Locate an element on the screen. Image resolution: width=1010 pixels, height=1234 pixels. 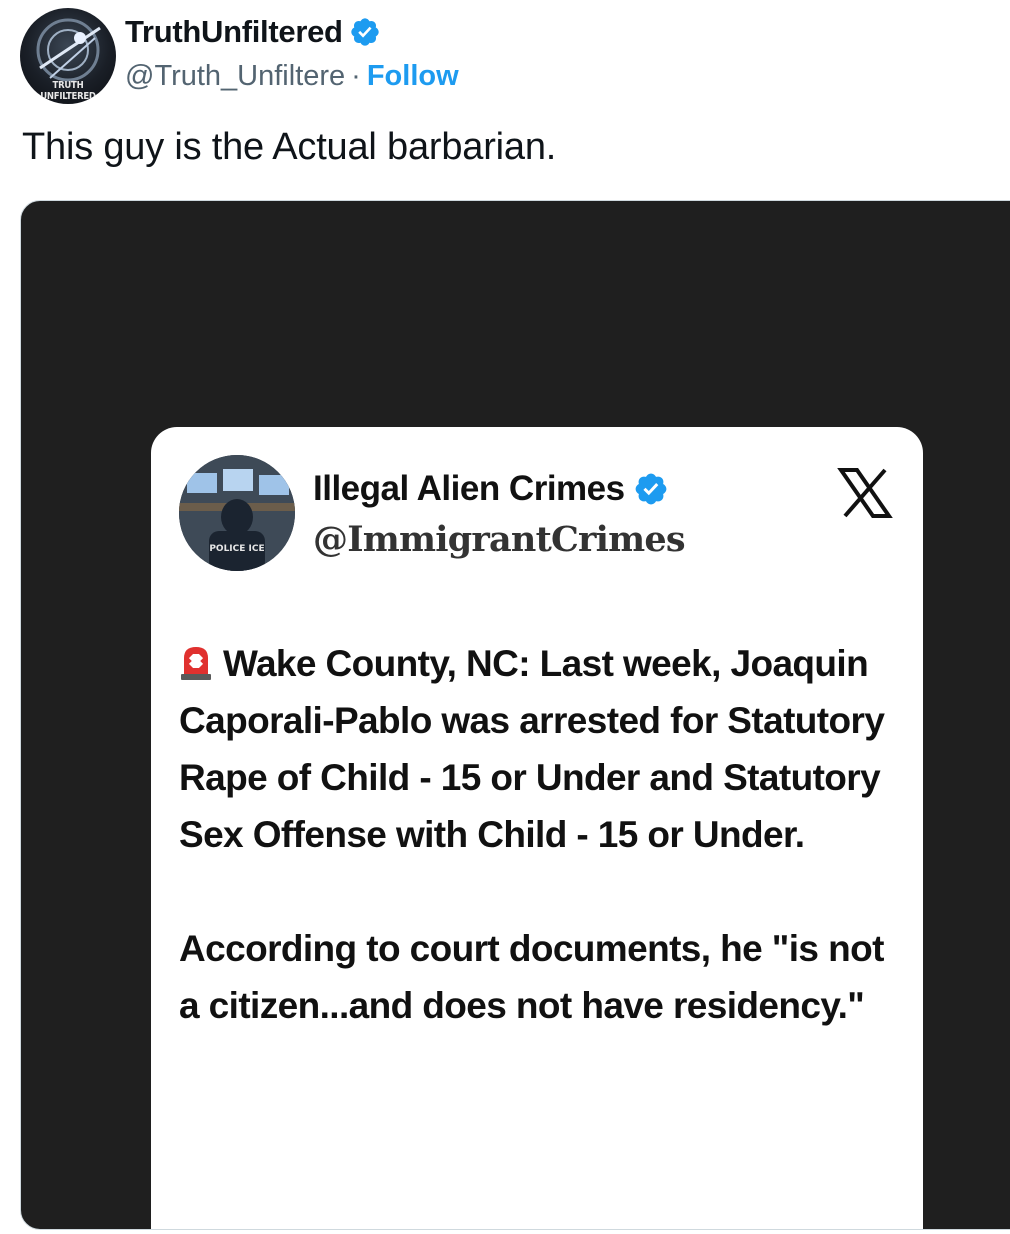
embedded-name-row: Illegal Alien Crimes is located at coordinates (491, 489).